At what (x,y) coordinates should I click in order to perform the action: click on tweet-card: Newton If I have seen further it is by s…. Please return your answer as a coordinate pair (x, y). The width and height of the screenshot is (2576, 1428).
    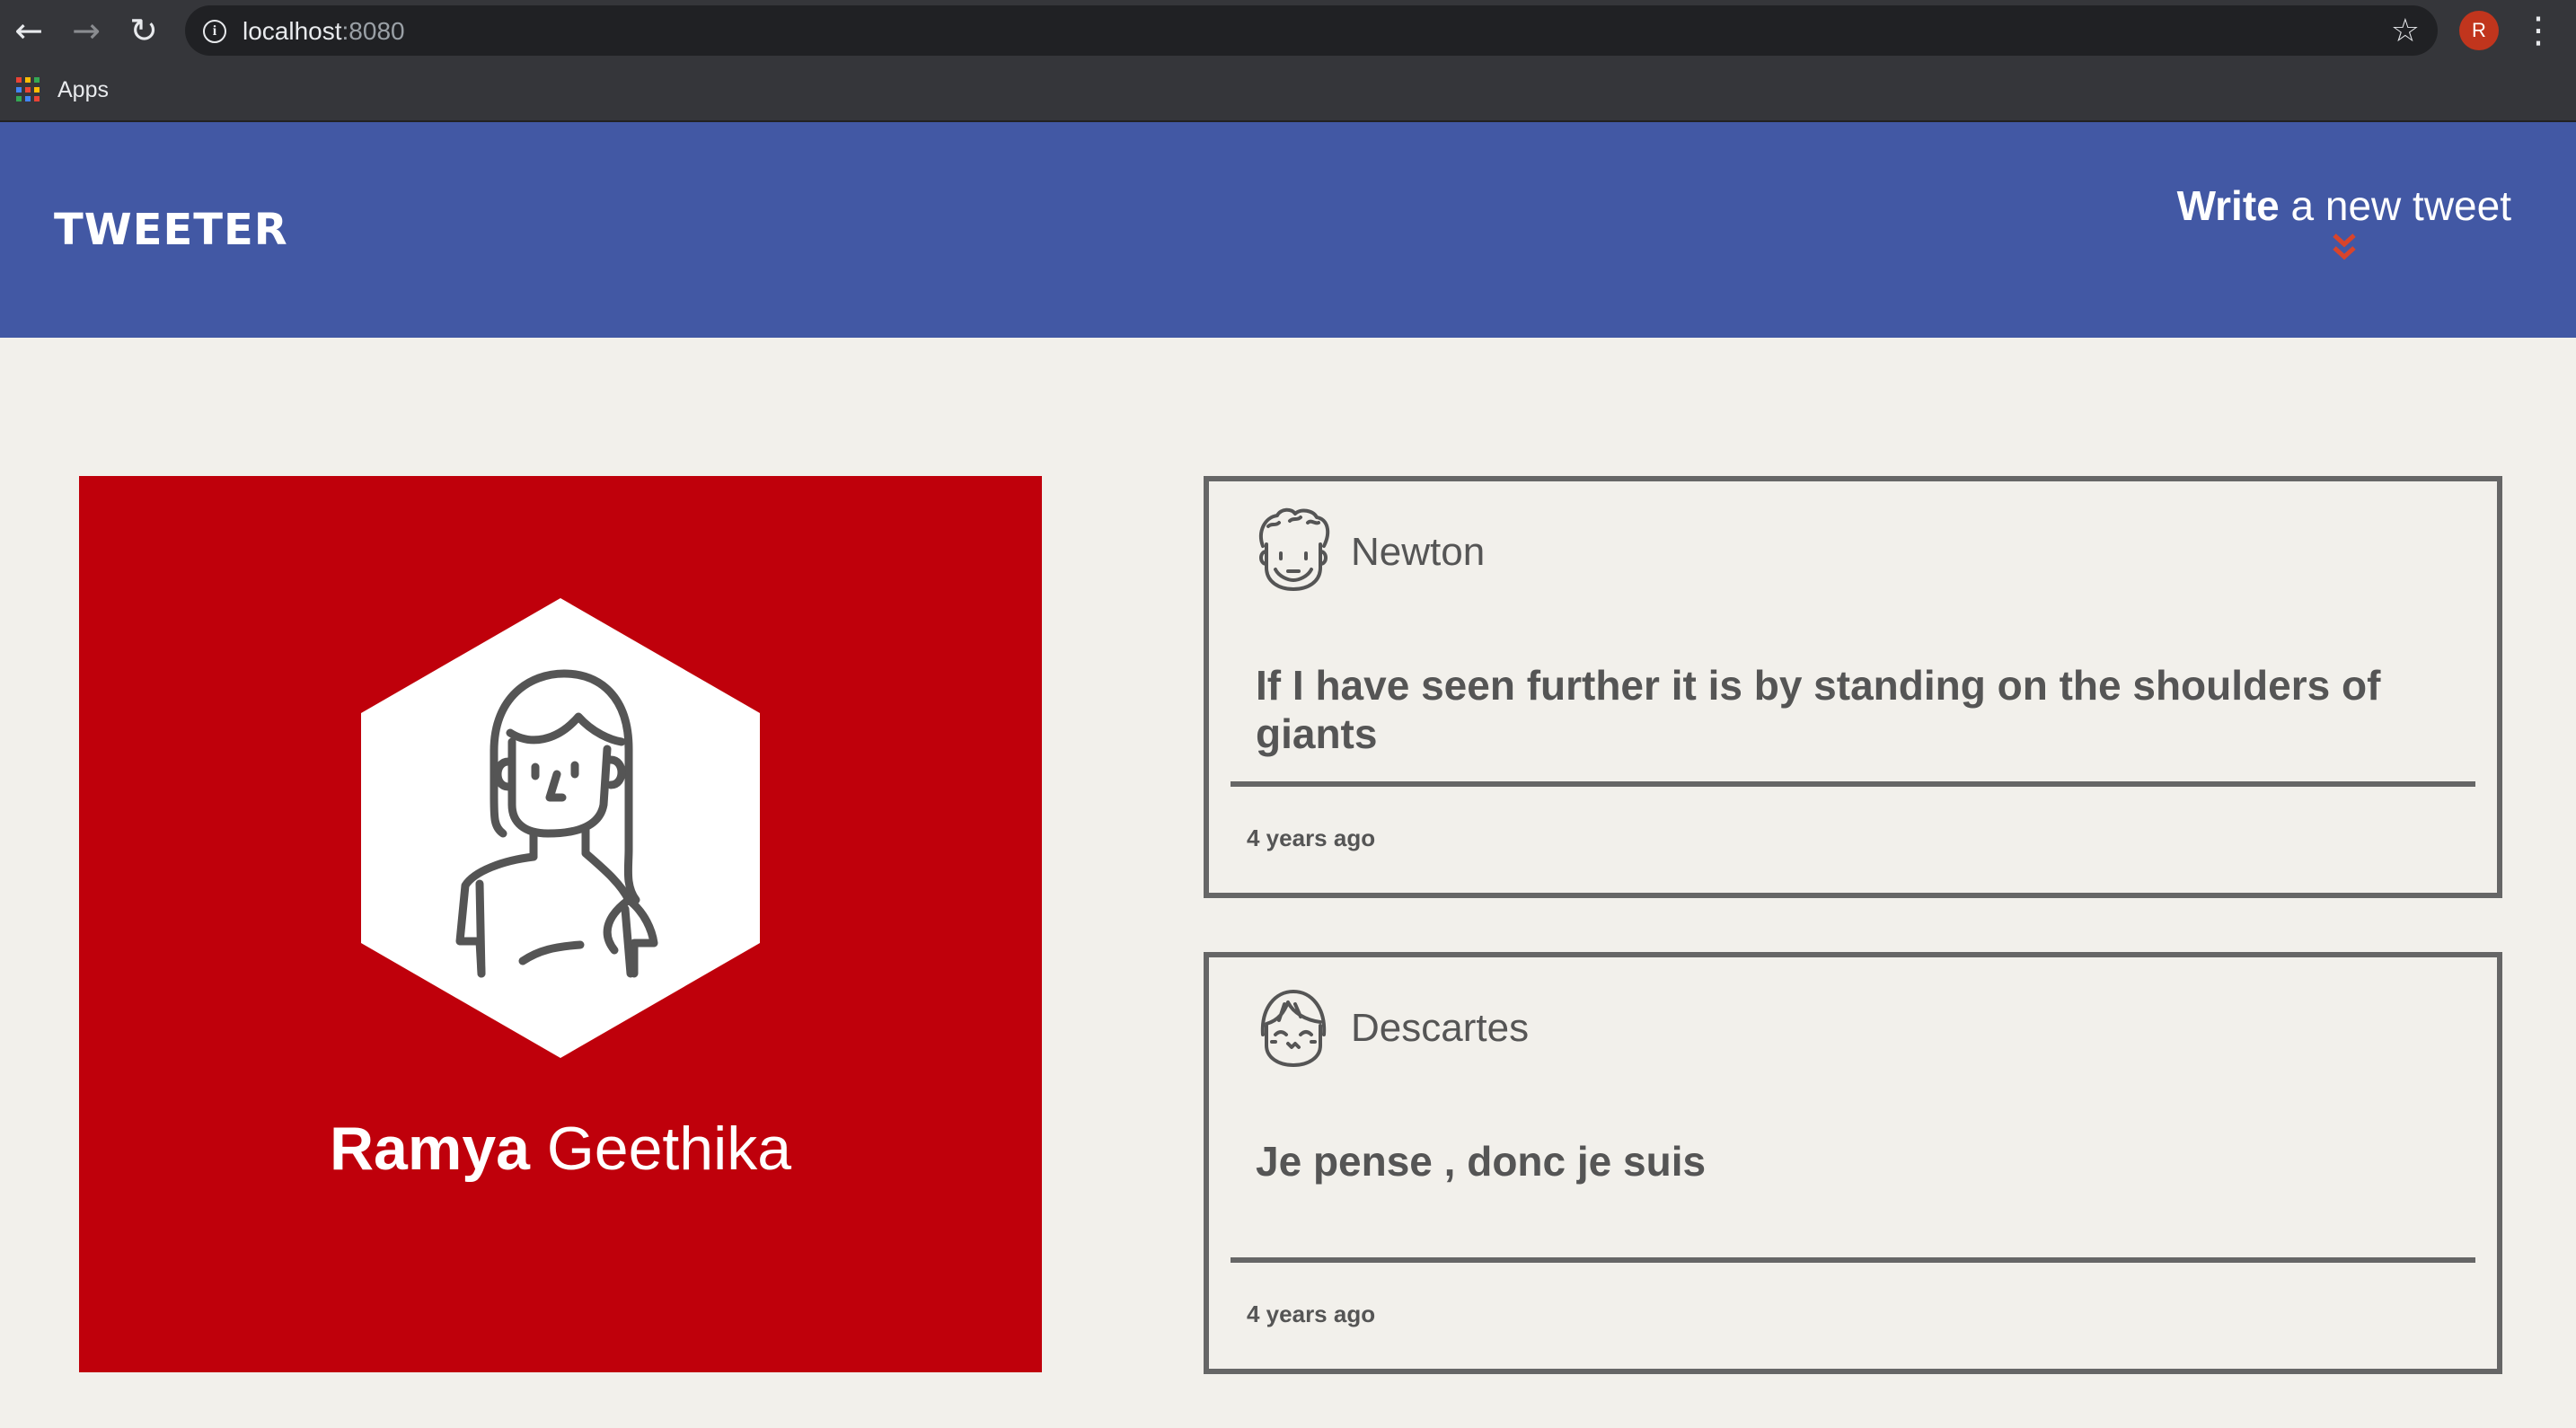
    Looking at the image, I should click on (1853, 687).